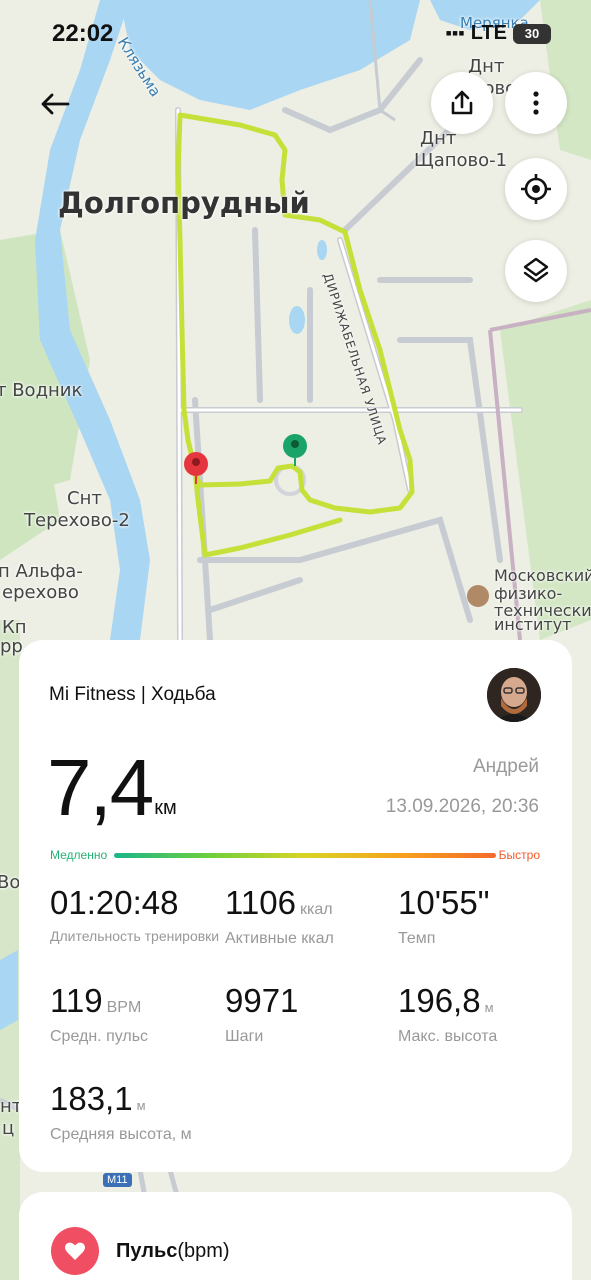 The height and width of the screenshot is (1280, 591). I want to click on back-button, so click(56, 106).